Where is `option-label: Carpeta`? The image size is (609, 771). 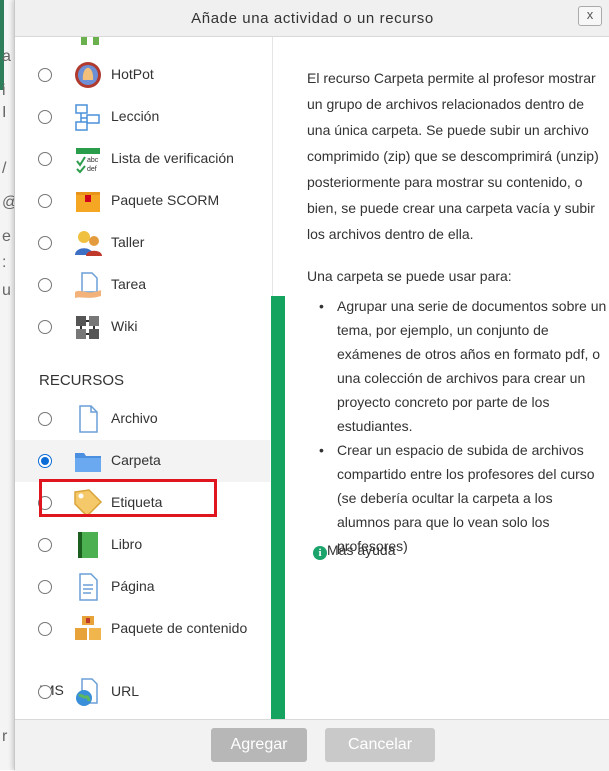
option-label: Carpeta is located at coordinates (136, 460).